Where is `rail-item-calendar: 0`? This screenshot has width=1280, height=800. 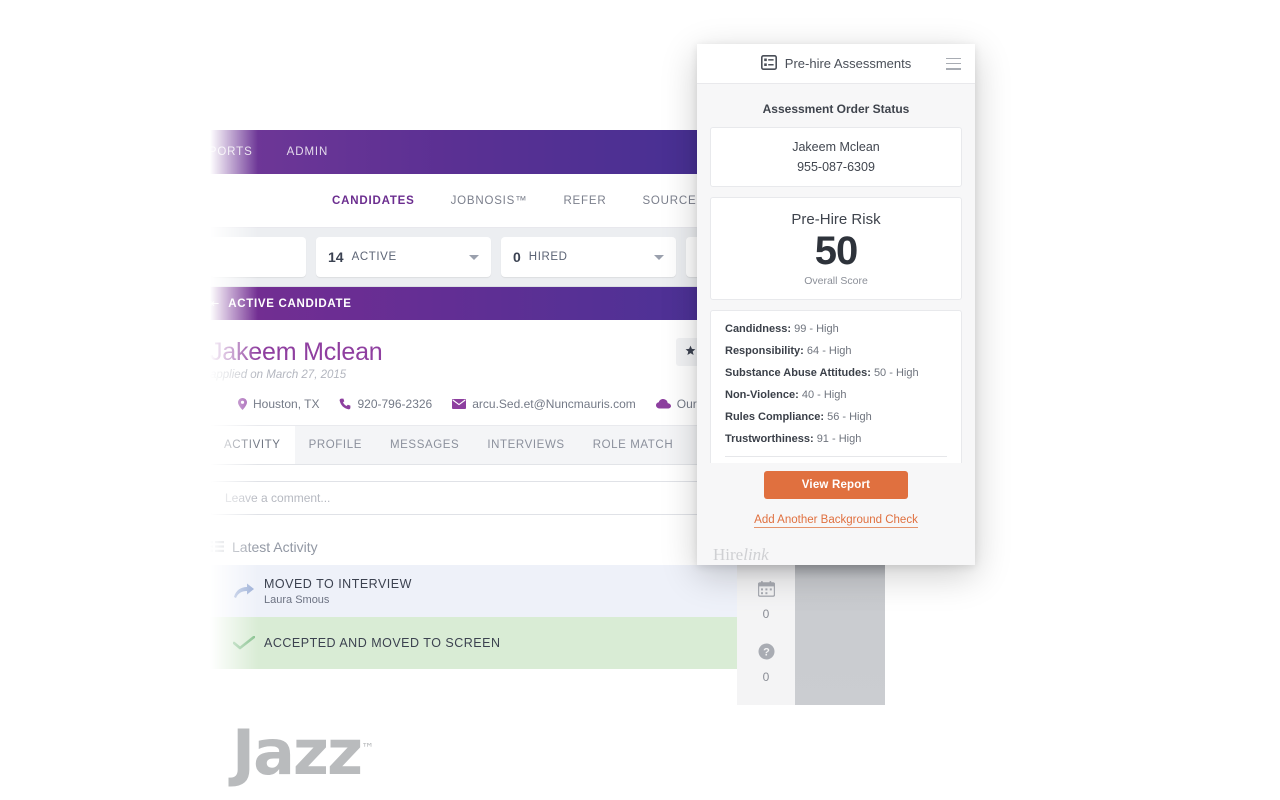 rail-item-calendar: 0 is located at coordinates (766, 601).